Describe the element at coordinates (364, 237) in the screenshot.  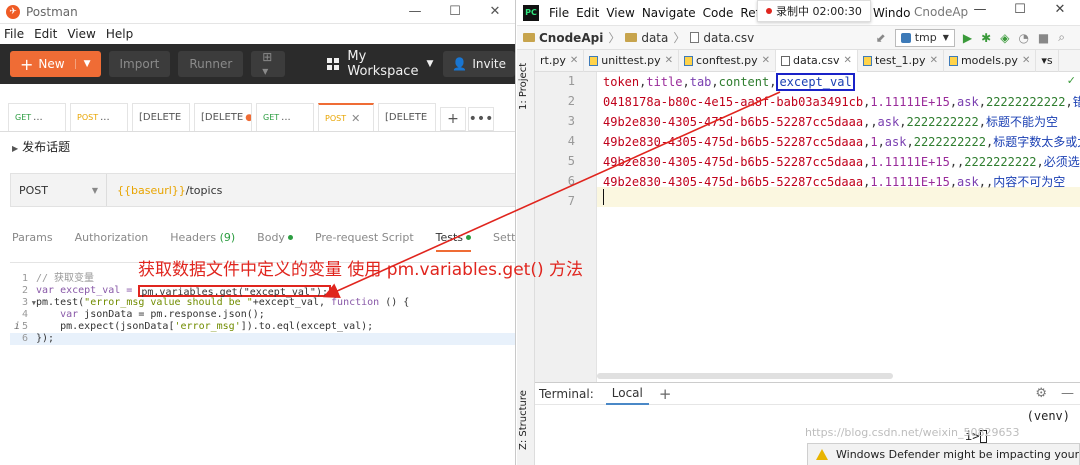
I see `tab-pre-request-script: Pre-request Script` at that location.